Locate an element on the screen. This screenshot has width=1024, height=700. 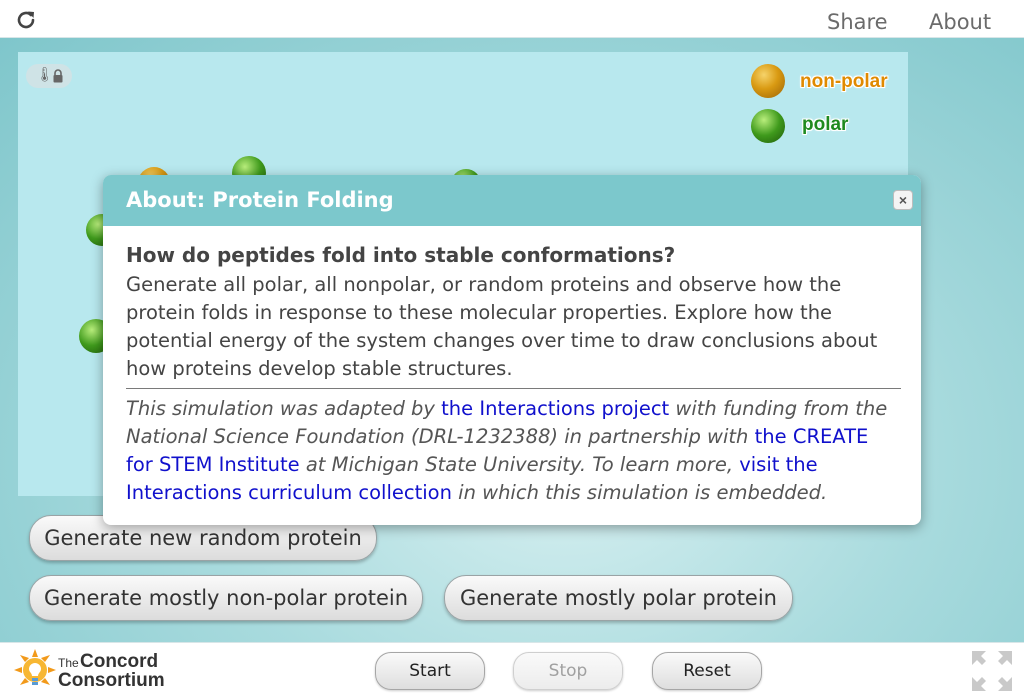
non-polar-legend-ball is located at coordinates (768, 81).